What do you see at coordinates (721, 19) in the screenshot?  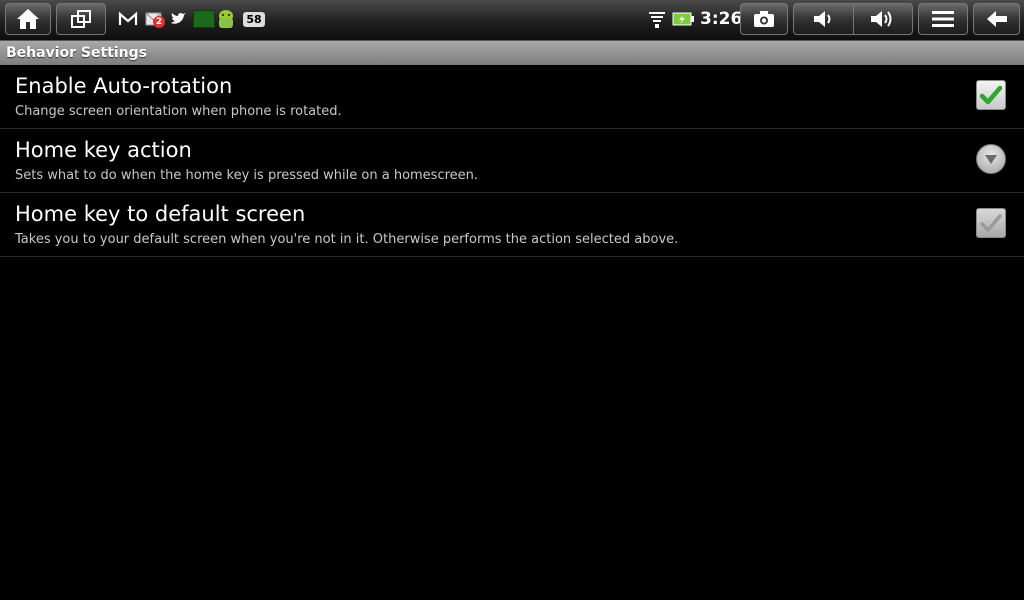 I see `clock: 3:26` at bounding box center [721, 19].